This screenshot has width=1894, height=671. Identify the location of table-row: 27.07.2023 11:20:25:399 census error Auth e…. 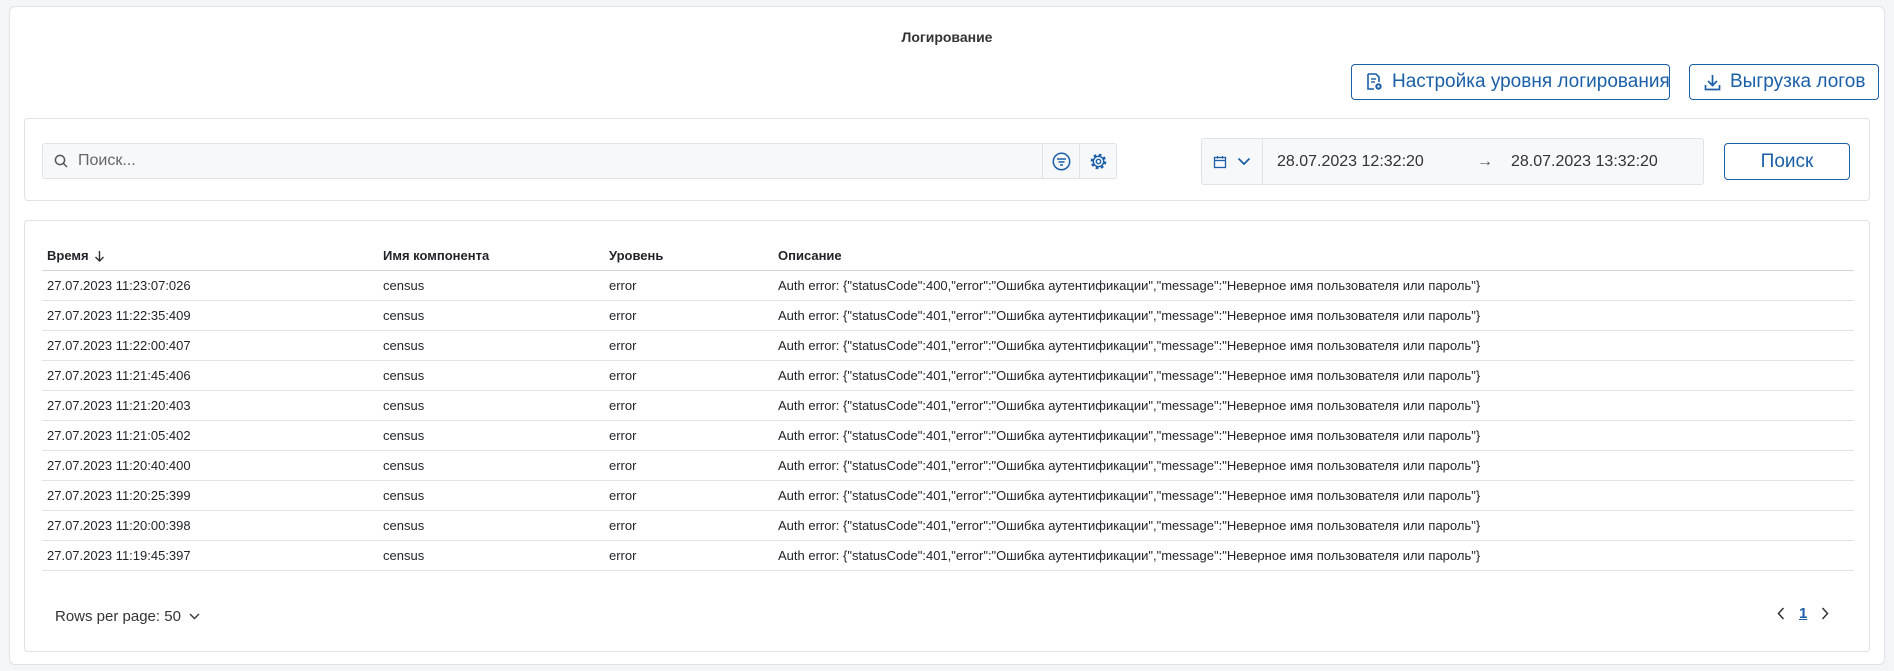
(948, 495).